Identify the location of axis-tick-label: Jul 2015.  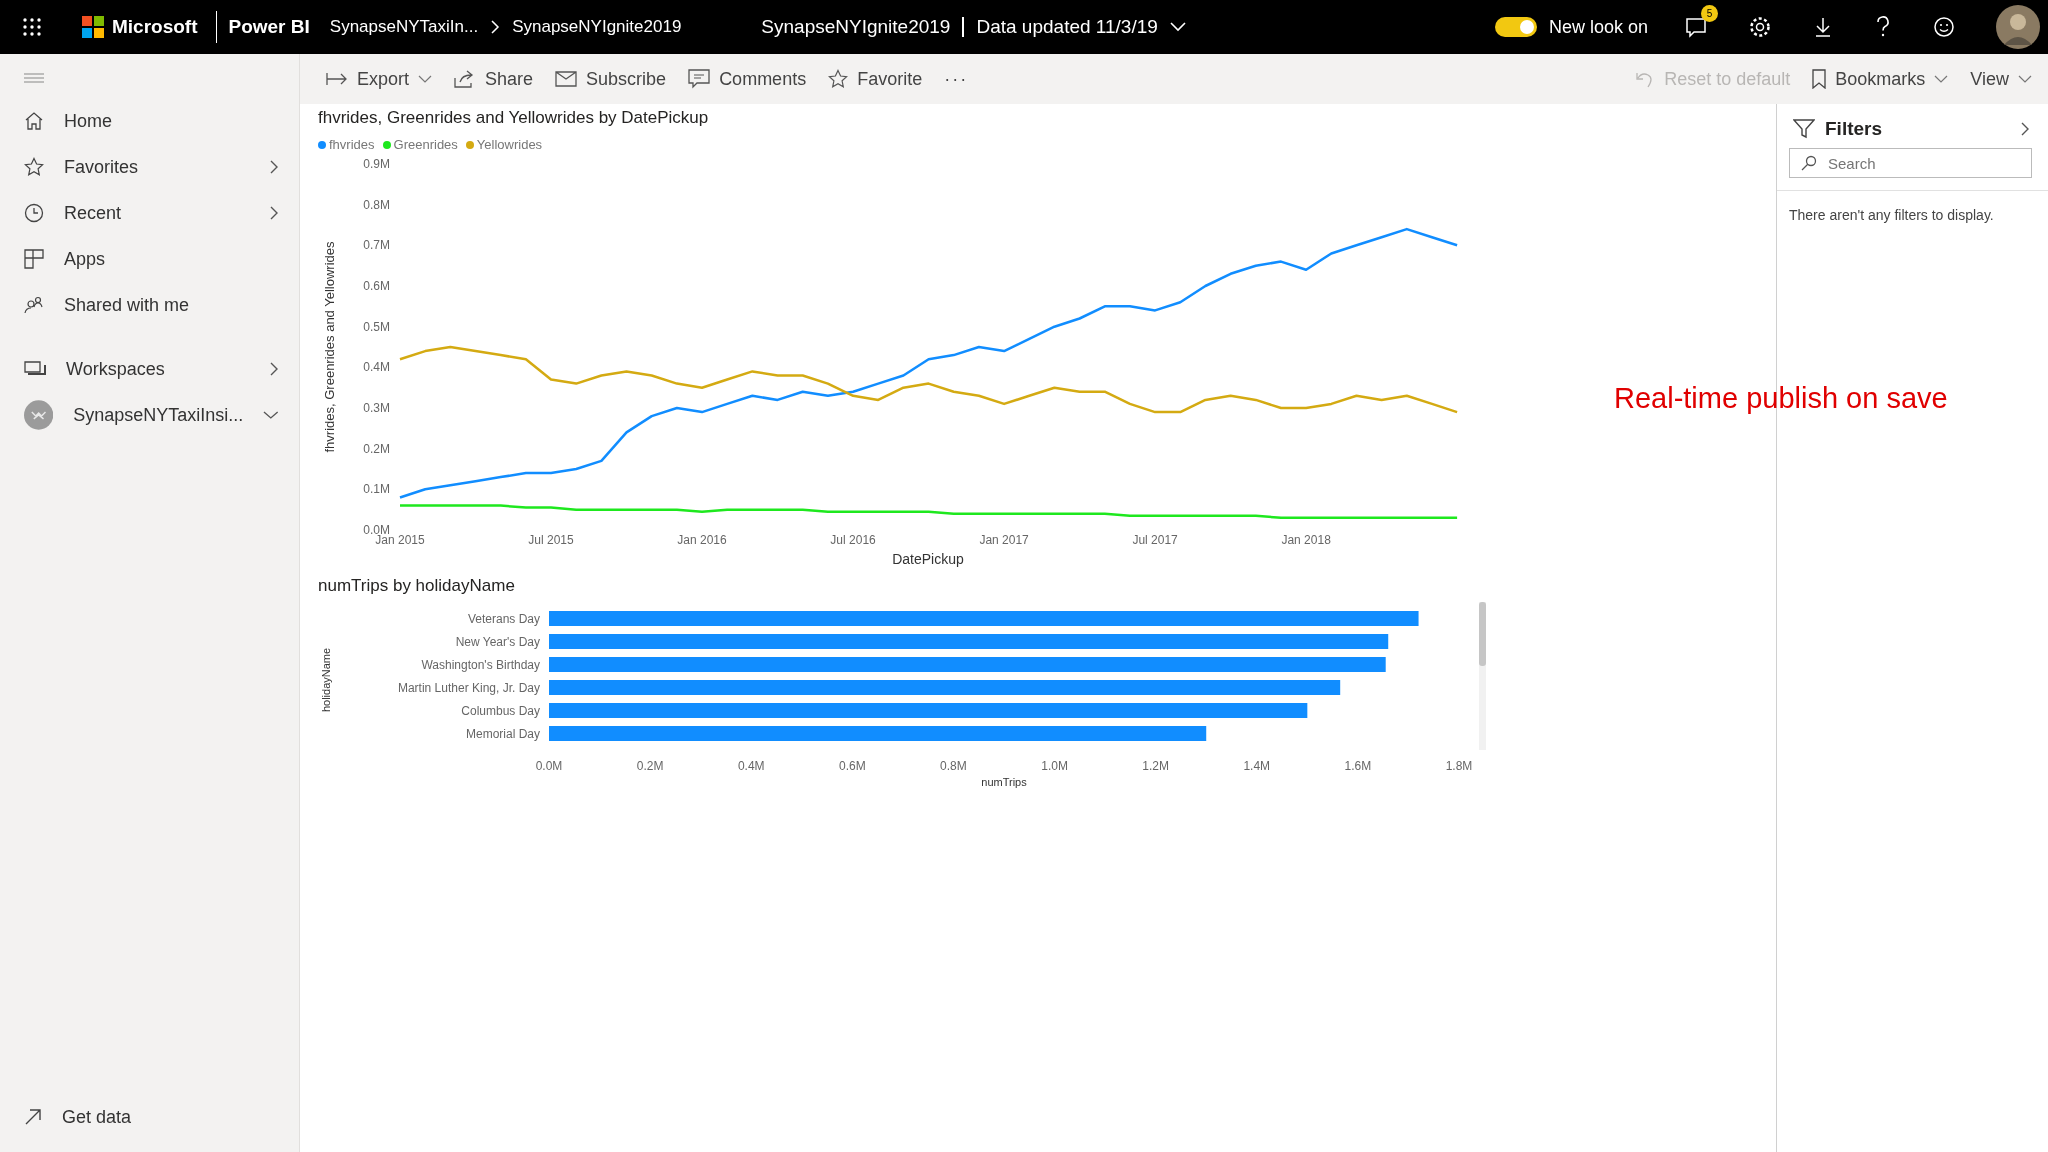
(551, 540).